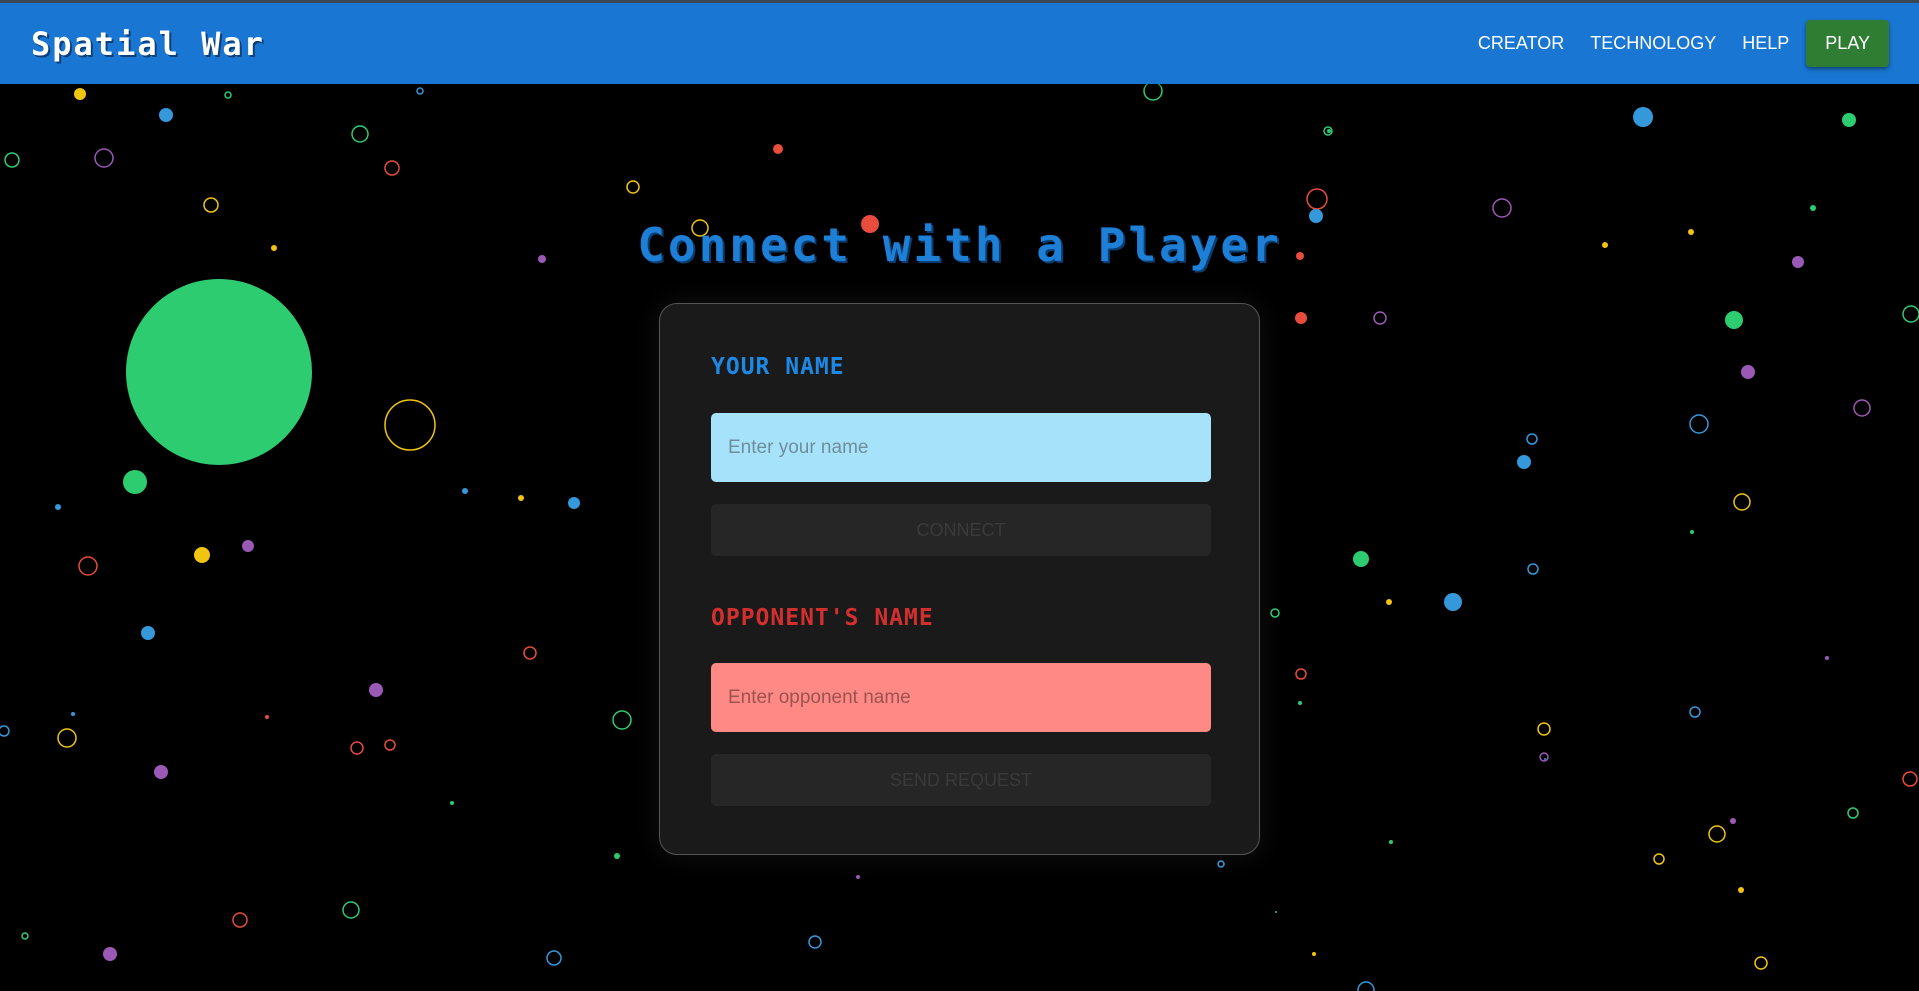 This screenshot has height=991, width=1919. I want to click on send-request-button: SEND REQUEST, so click(961, 780).